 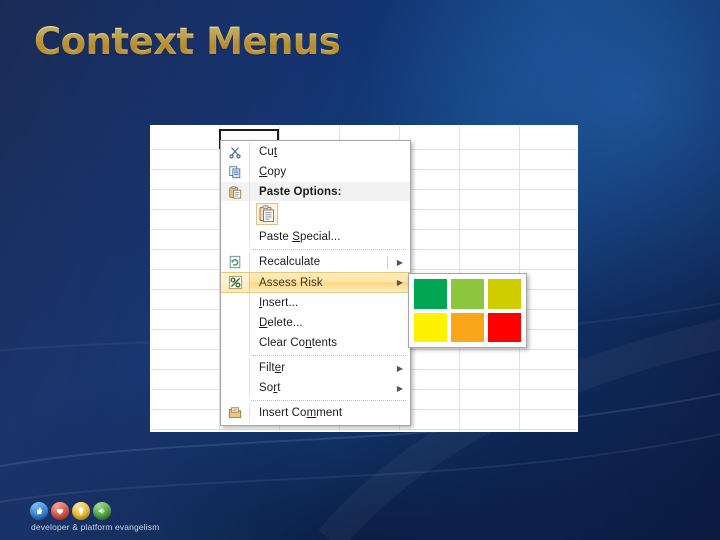 I want to click on menu-item-clear-contents: Clear Contents, so click(x=315, y=343).